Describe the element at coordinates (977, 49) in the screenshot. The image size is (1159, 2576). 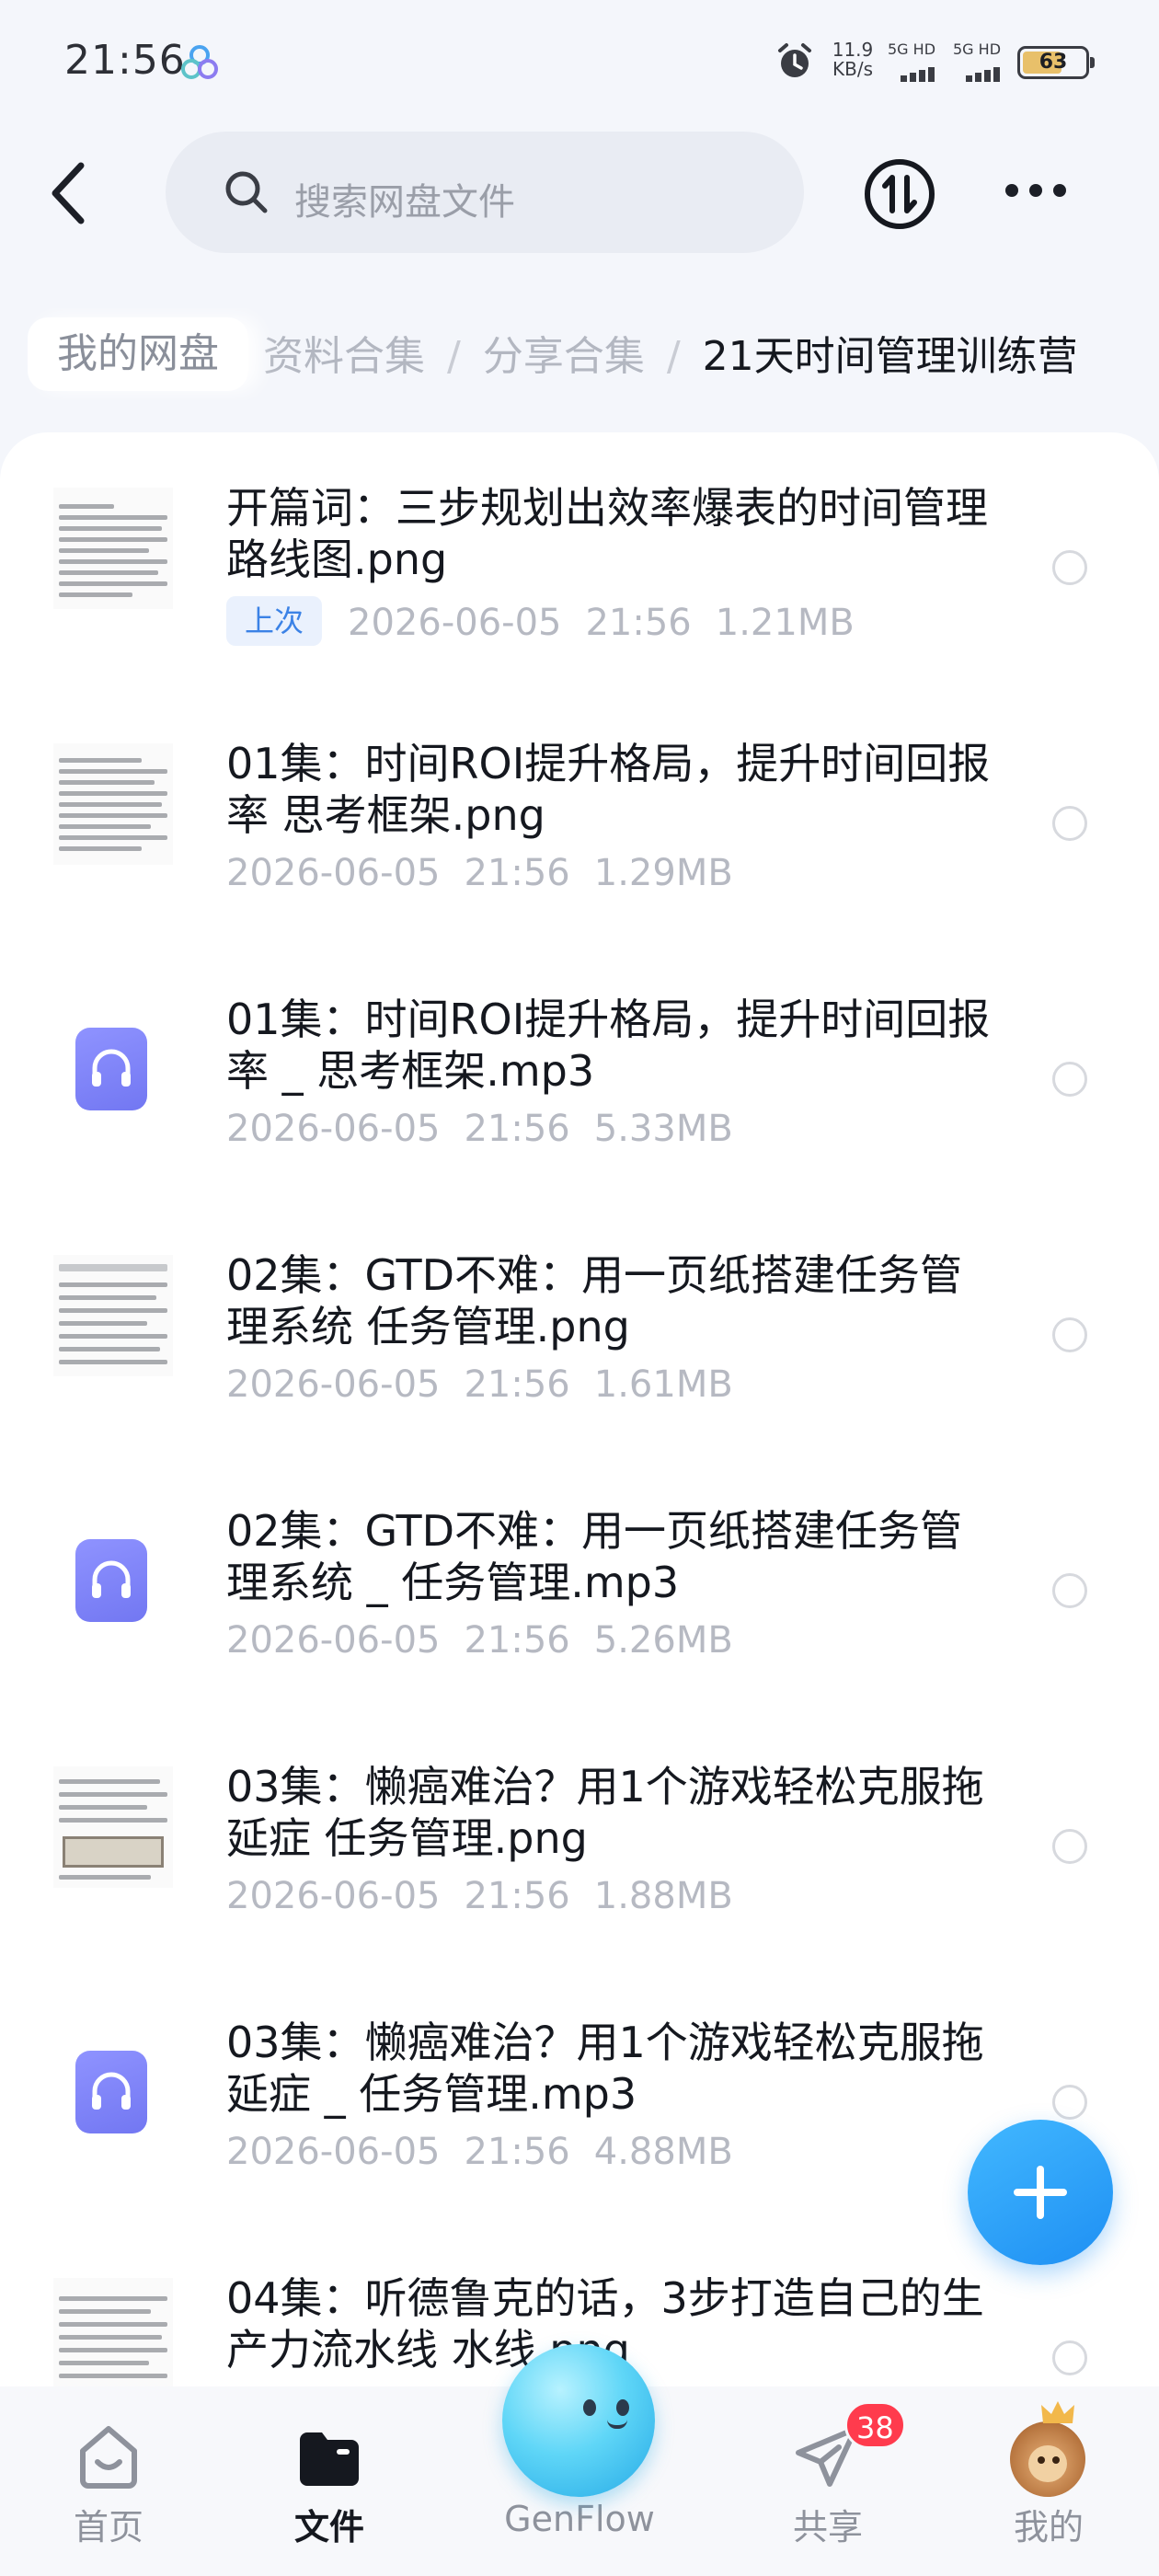
I see `sim2-label: 5G HD` at that location.